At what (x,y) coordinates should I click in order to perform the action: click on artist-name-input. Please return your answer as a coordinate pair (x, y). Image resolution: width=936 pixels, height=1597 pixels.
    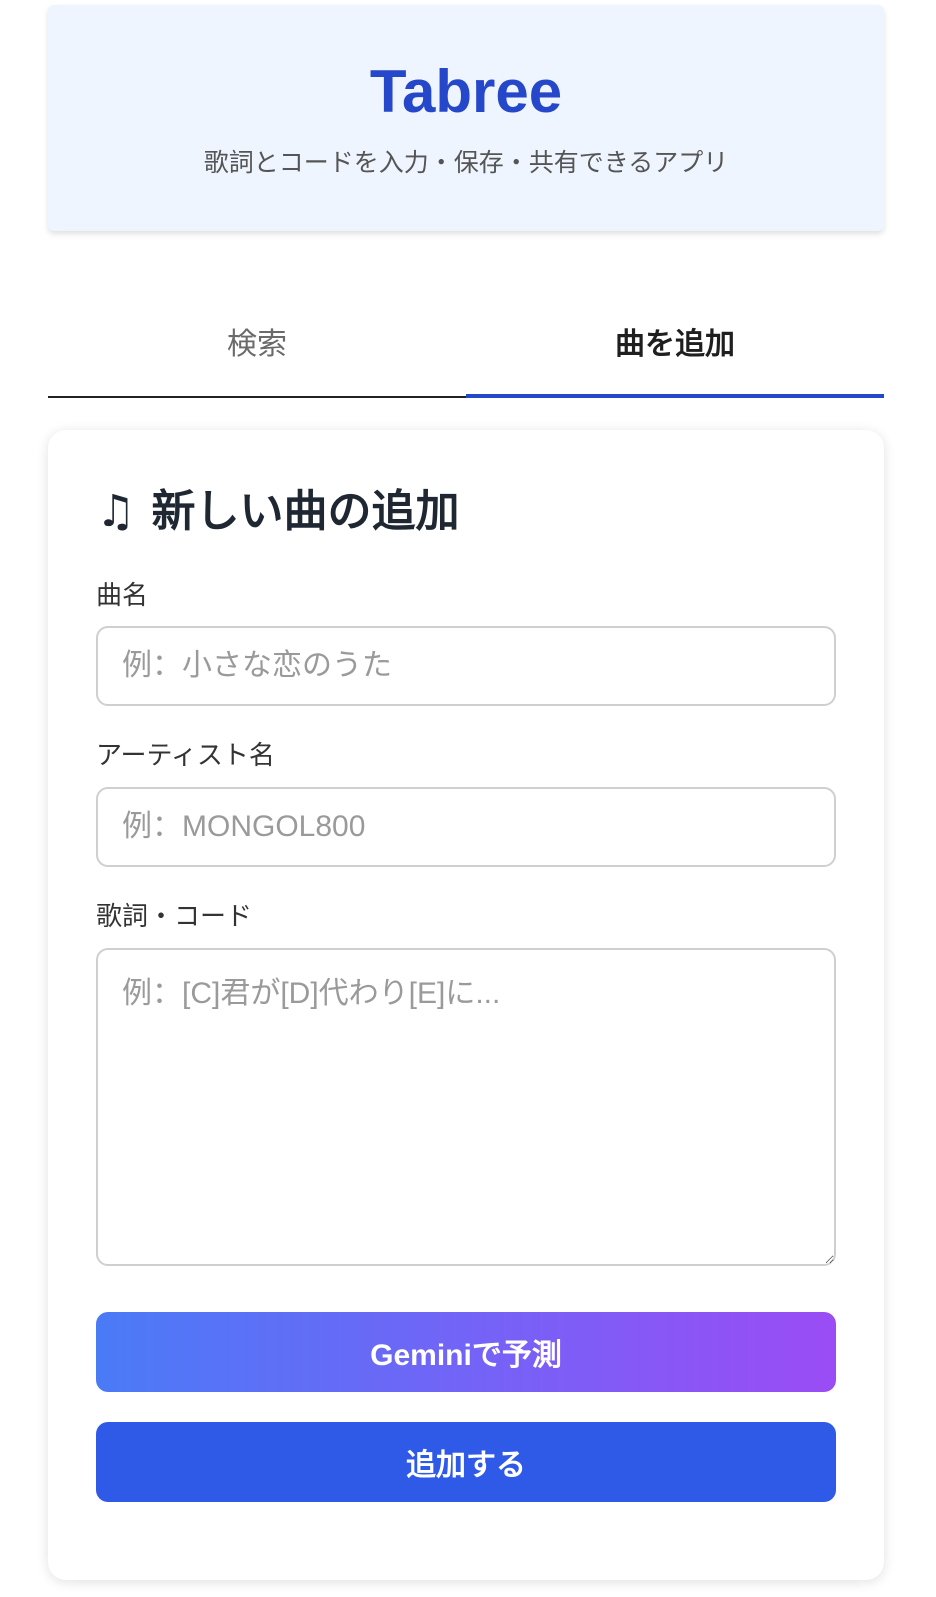
    Looking at the image, I should click on (466, 827).